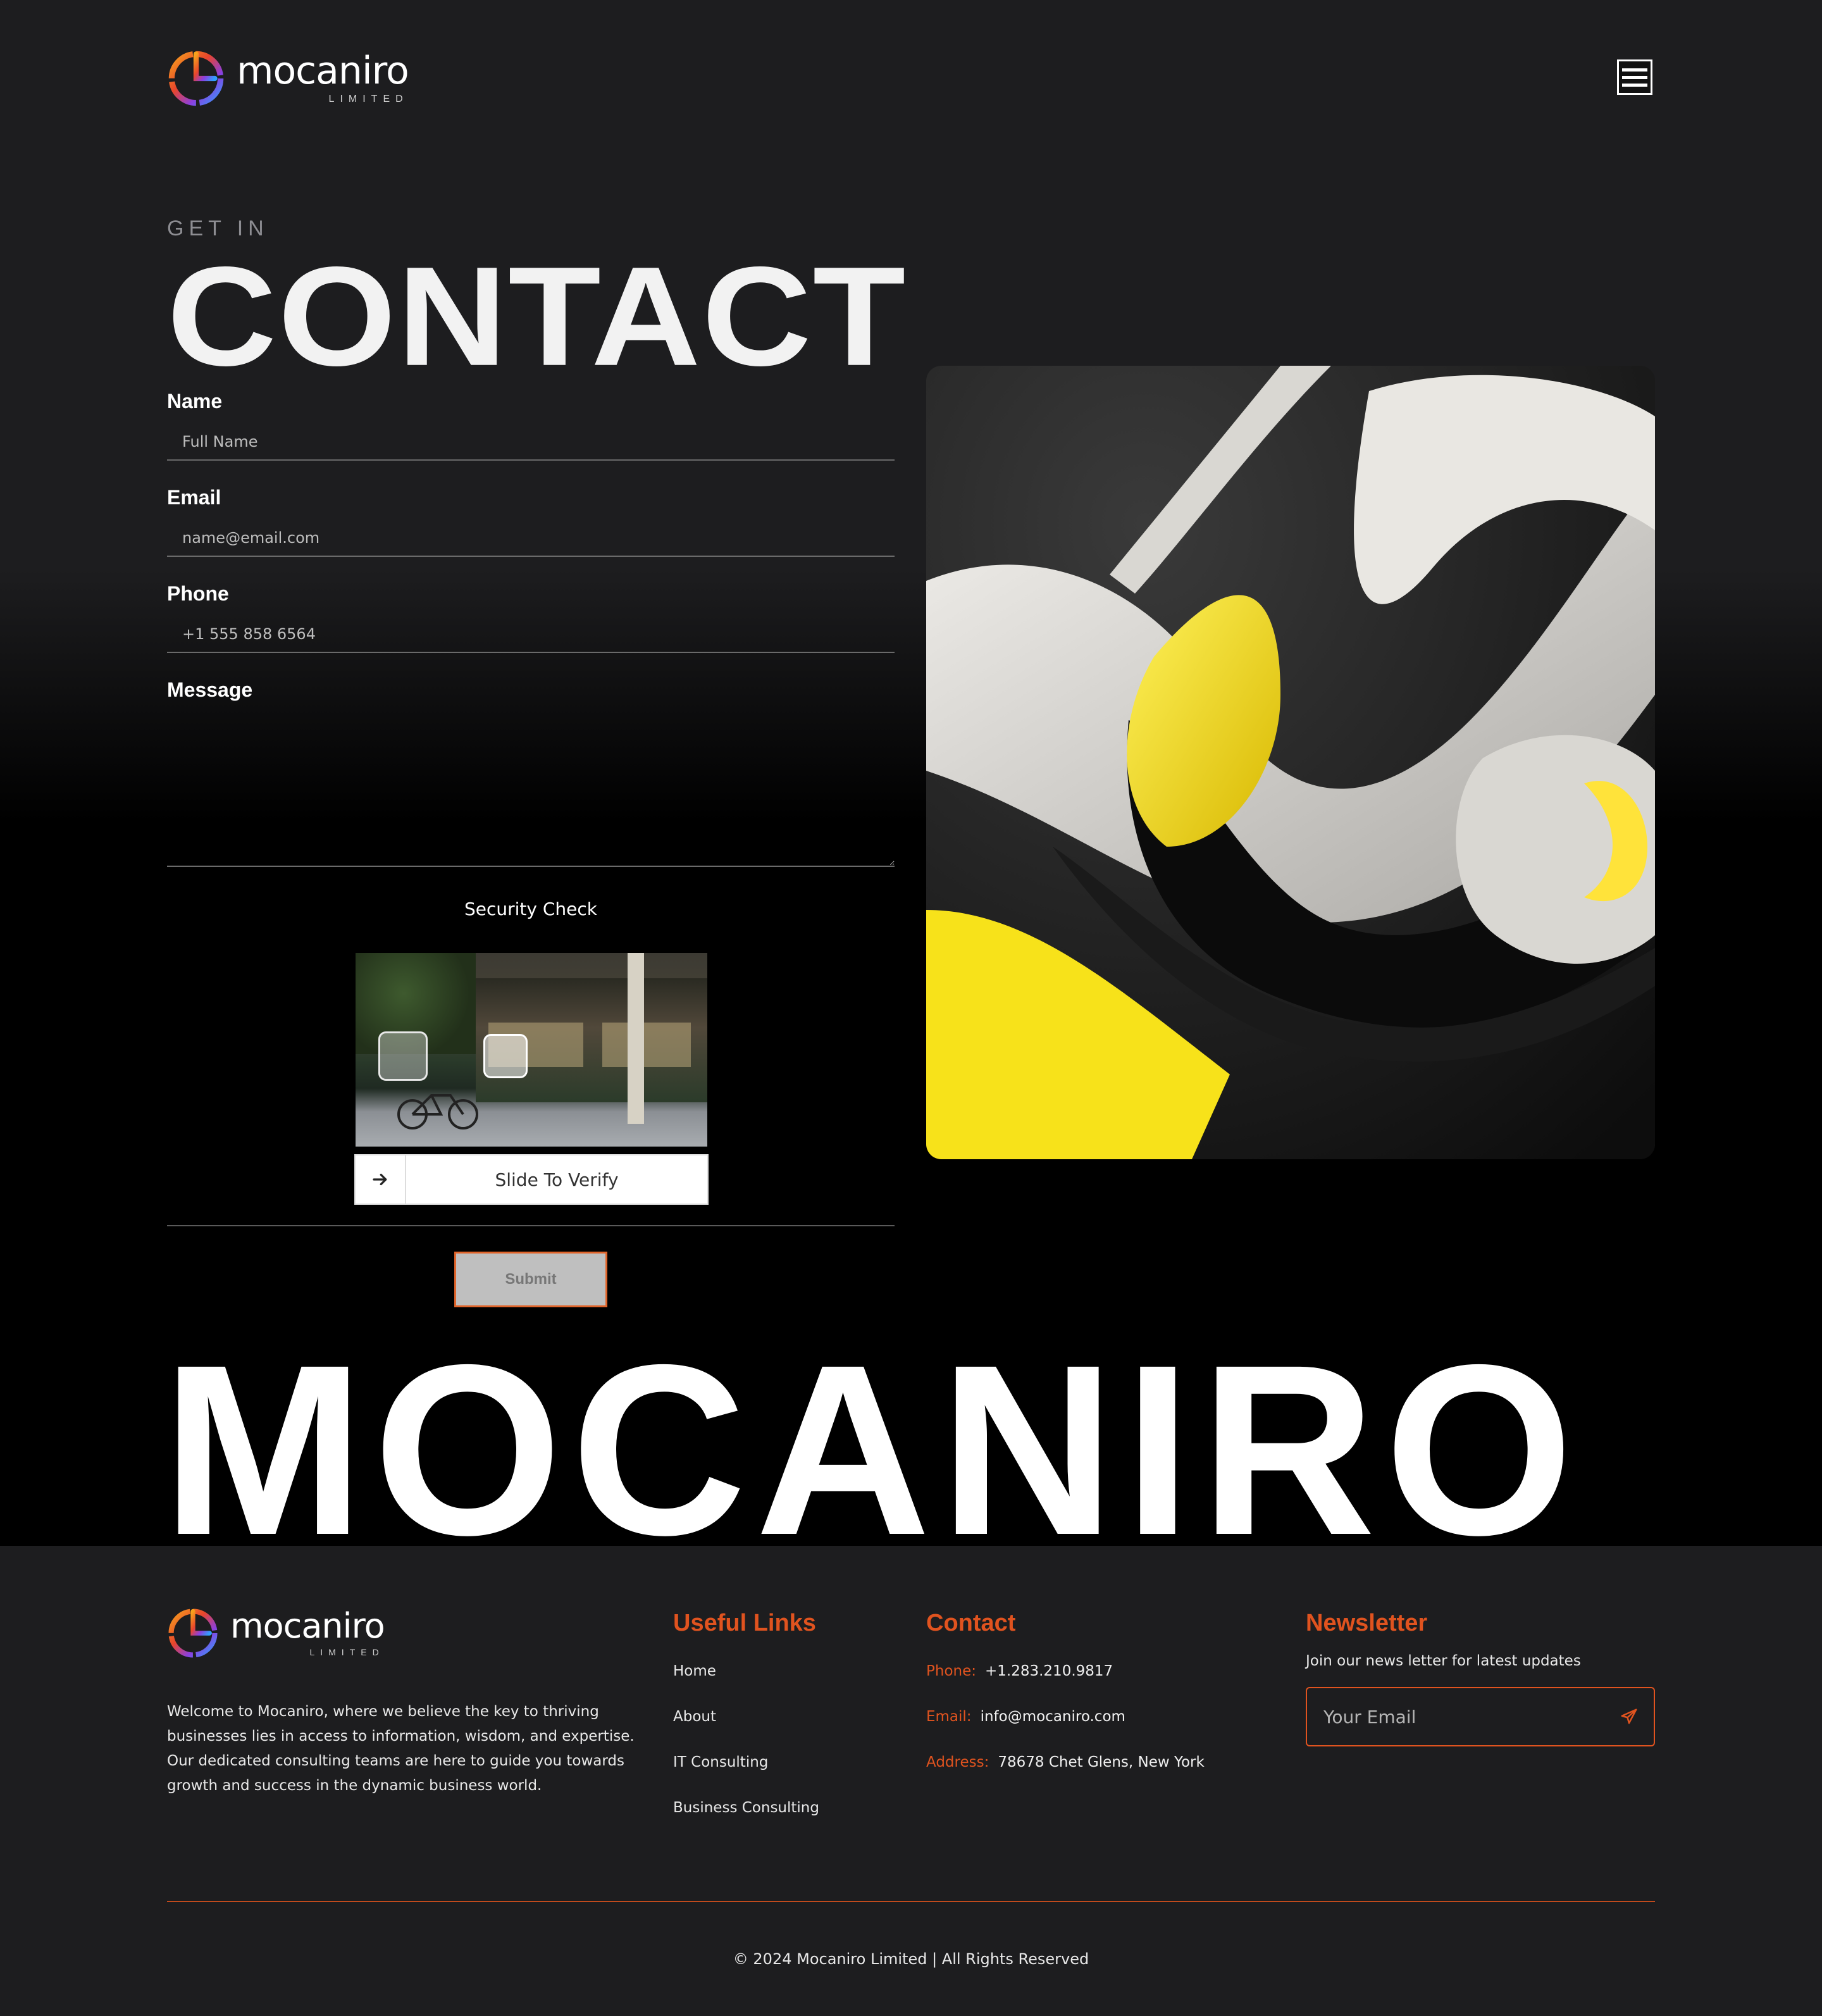  Describe the element at coordinates (1052, 1717) in the screenshot. I see `email-value: info@mocaniro.com` at that location.